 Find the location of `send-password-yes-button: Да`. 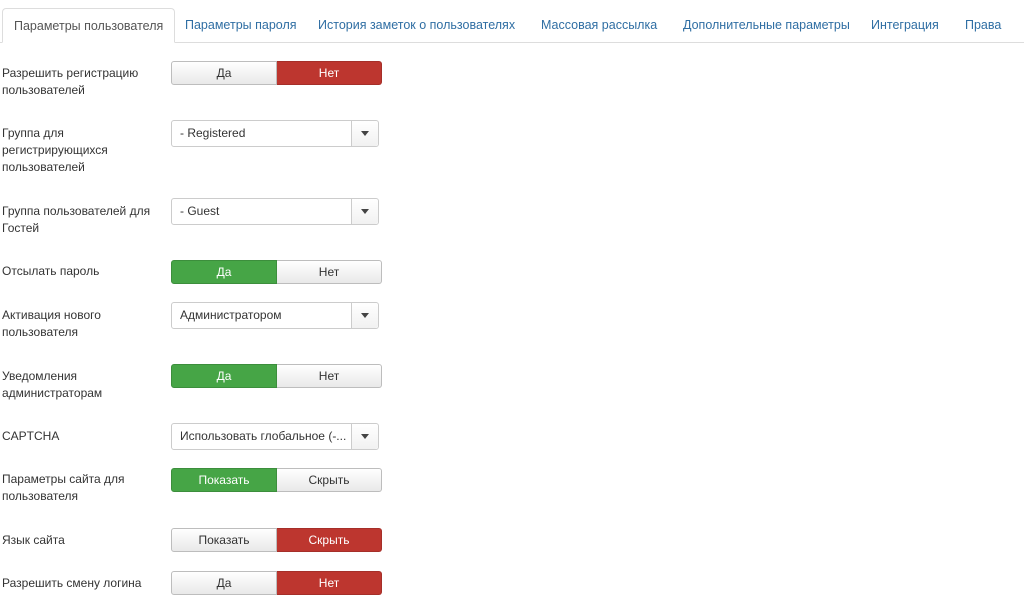

send-password-yes-button: Да is located at coordinates (224, 272).